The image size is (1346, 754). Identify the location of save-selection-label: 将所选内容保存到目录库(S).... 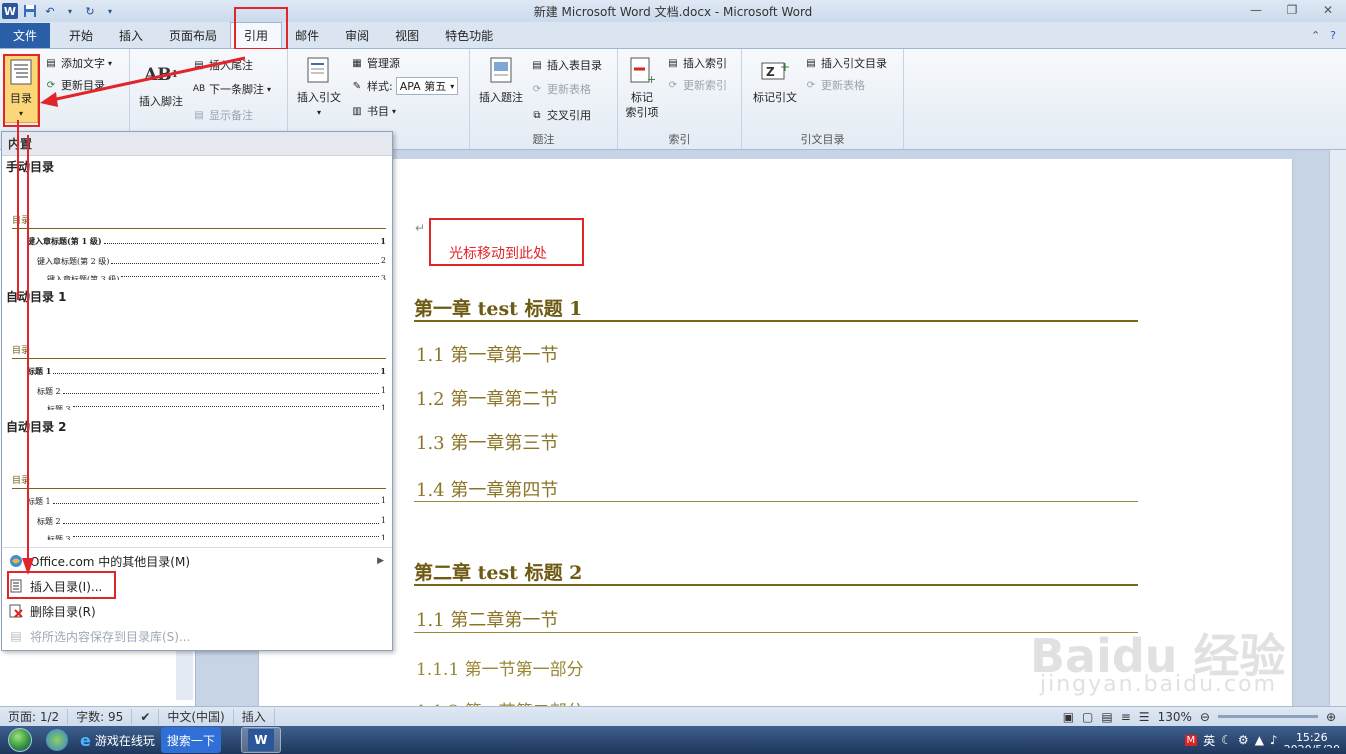
(110, 636).